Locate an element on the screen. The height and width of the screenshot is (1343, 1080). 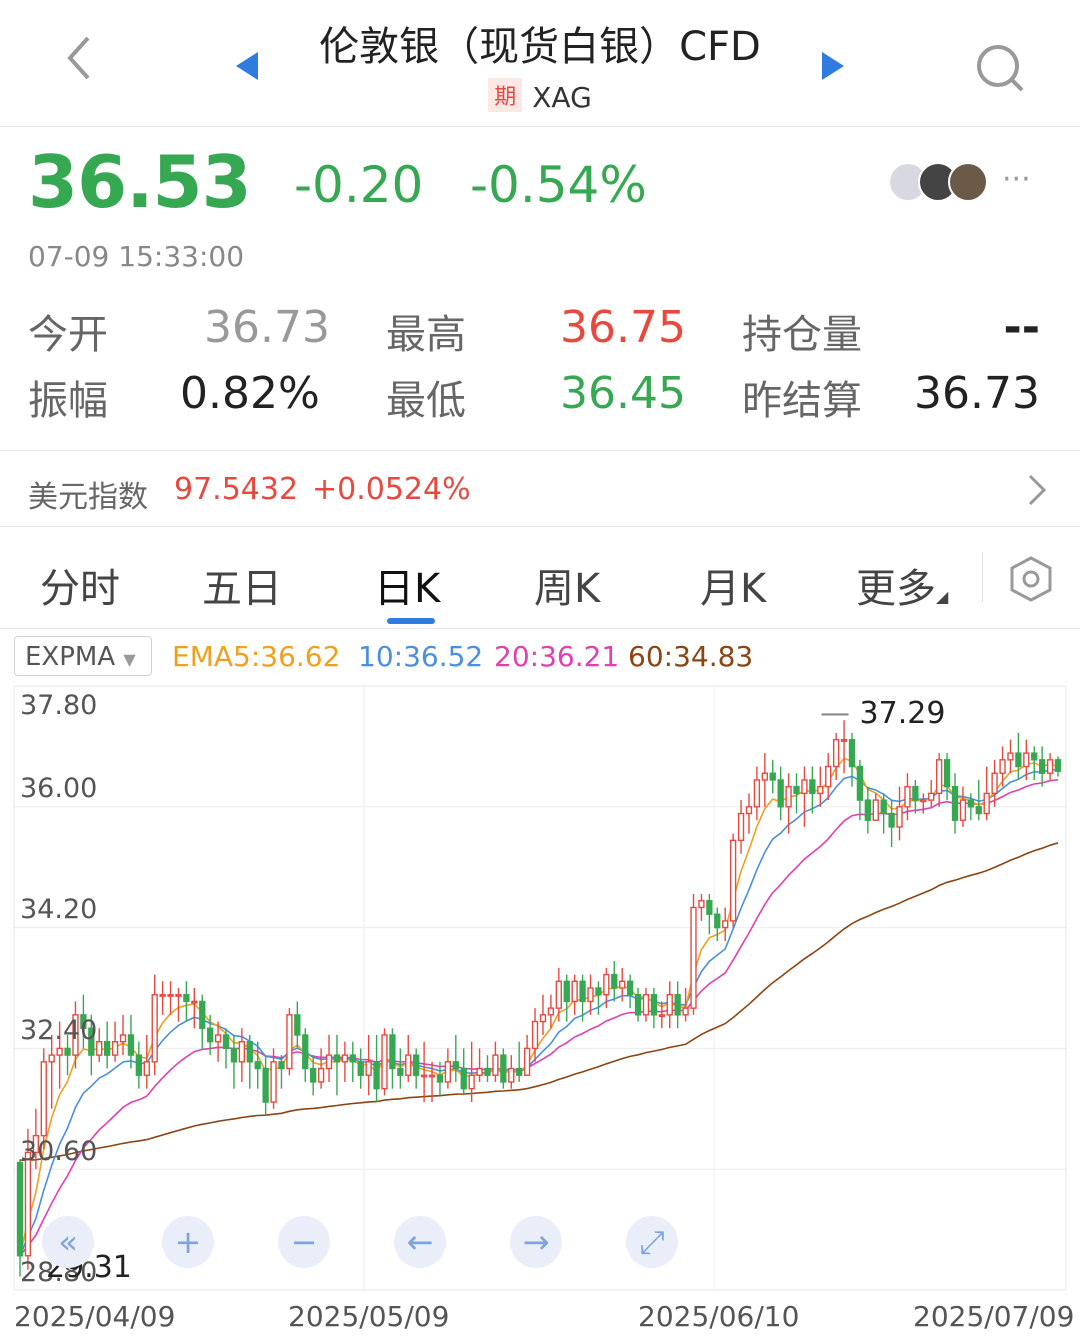
ema5-value: EMA5:36.62 is located at coordinates (256, 656).